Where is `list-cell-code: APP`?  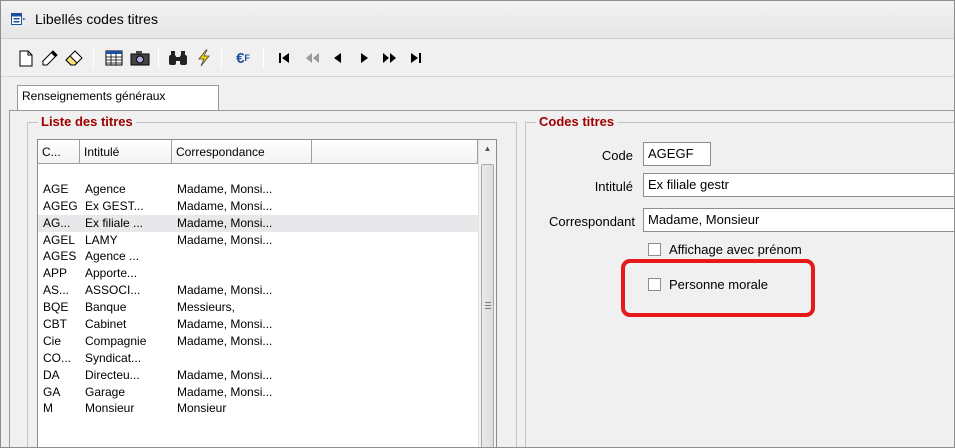 list-cell-code: APP is located at coordinates (55, 273).